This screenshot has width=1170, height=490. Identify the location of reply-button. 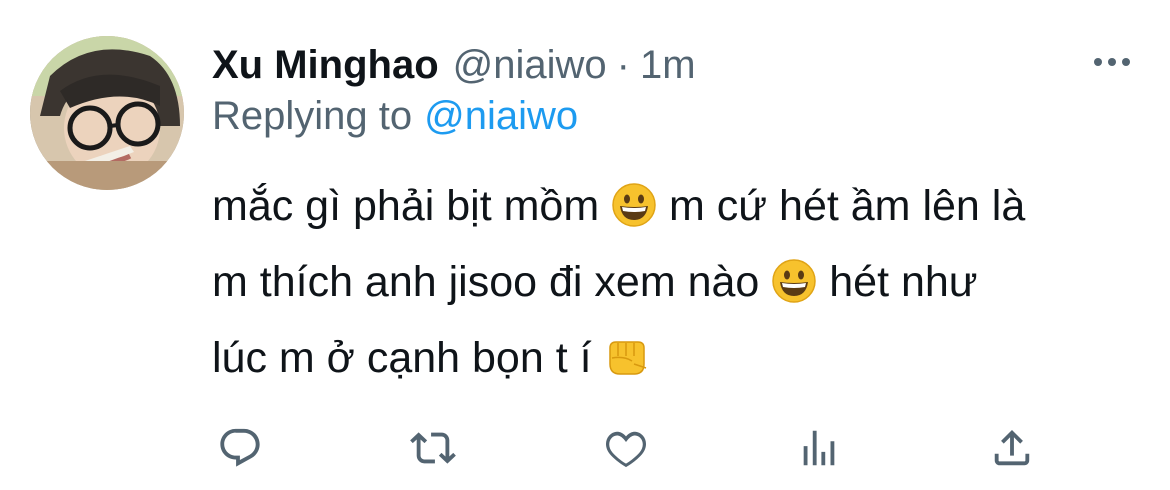
(240, 448).